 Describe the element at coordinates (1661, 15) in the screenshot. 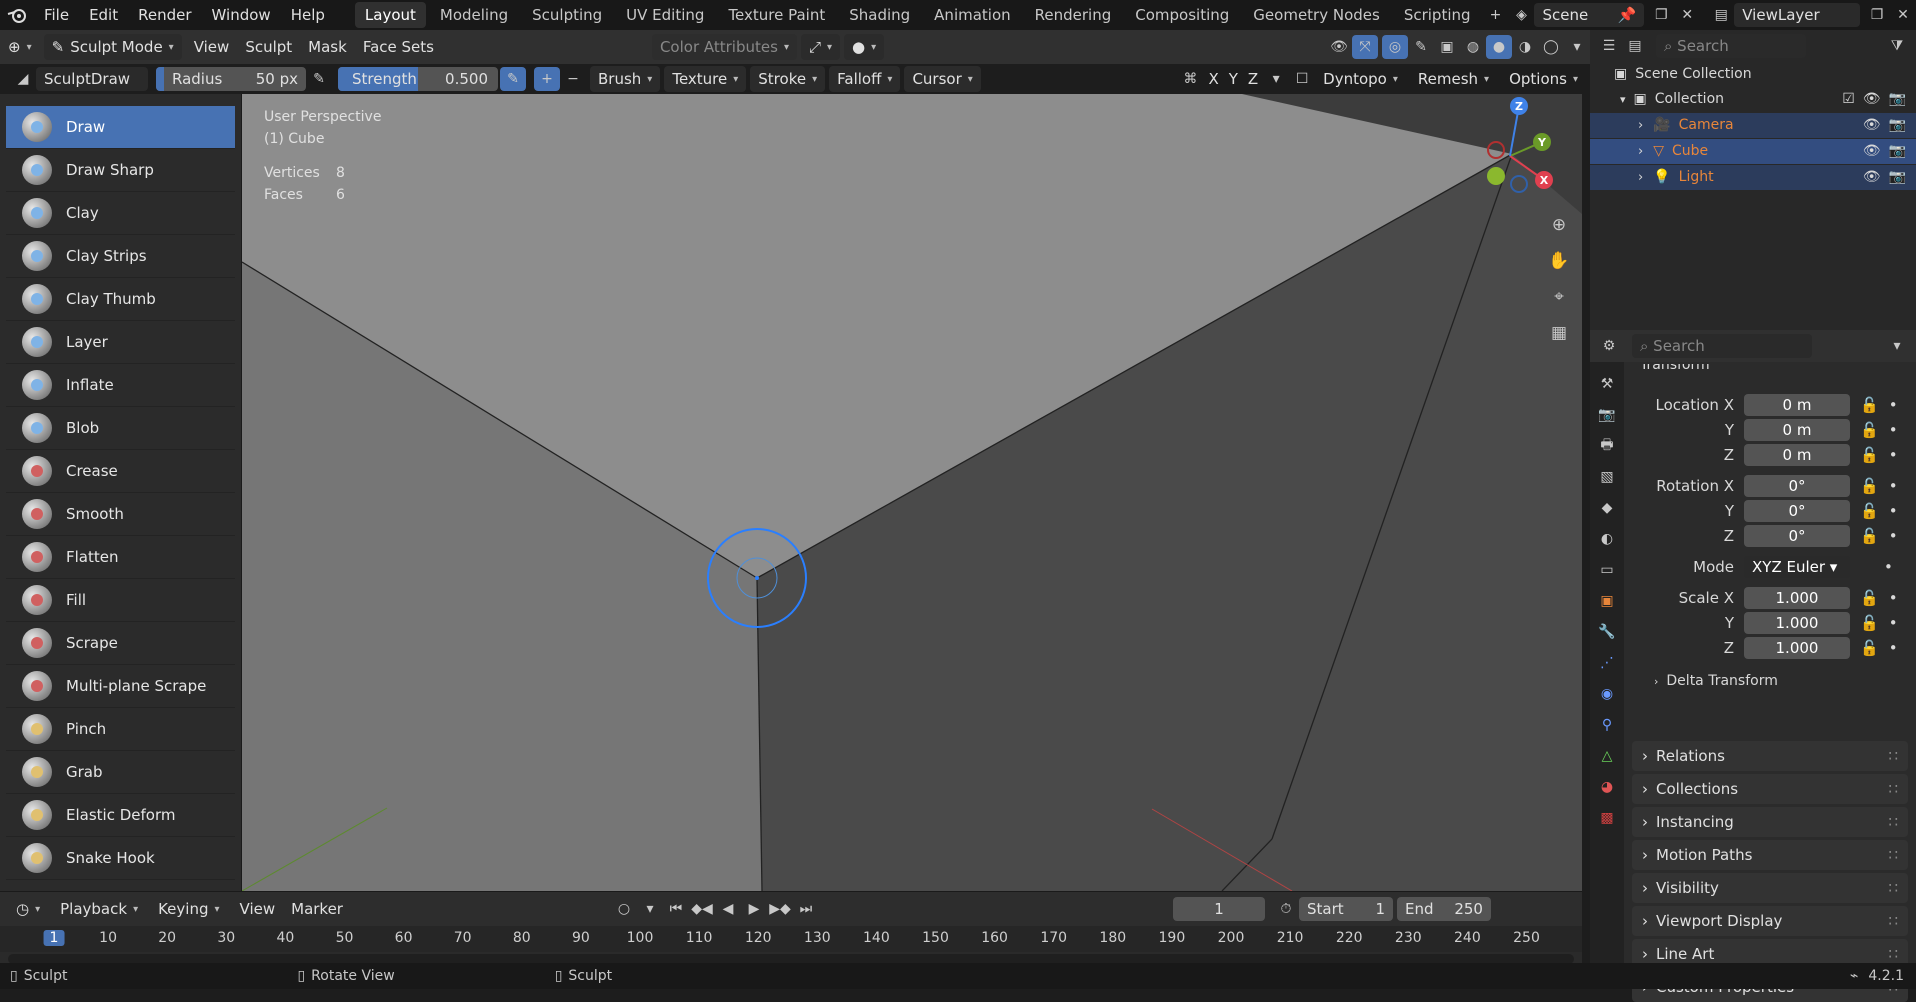

I see `new-scene-icon: ❐` at that location.